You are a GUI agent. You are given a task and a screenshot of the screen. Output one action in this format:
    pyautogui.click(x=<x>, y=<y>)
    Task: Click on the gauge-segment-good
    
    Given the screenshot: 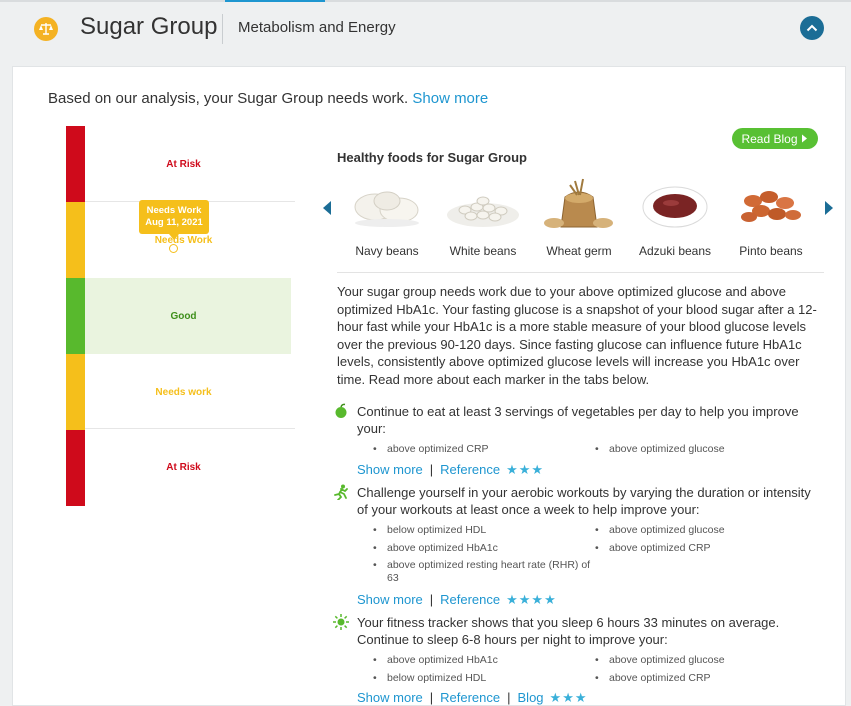 What is the action you would take?
    pyautogui.click(x=75, y=316)
    